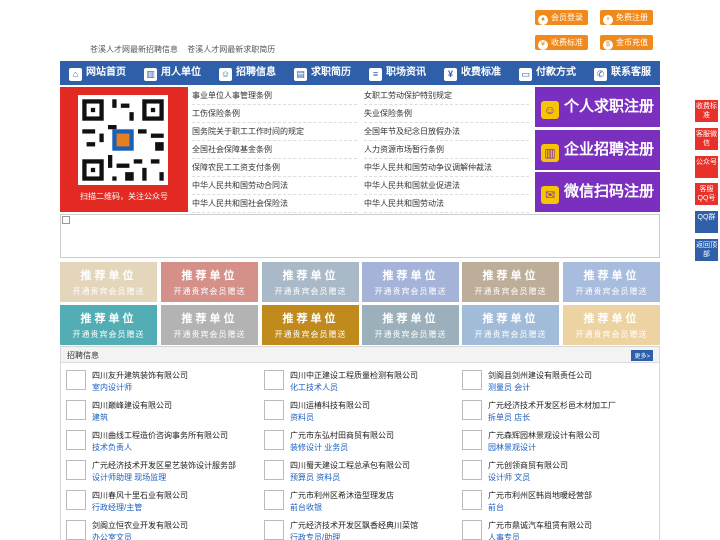  I want to click on member-login-button: ● 会员登录, so click(561, 17).